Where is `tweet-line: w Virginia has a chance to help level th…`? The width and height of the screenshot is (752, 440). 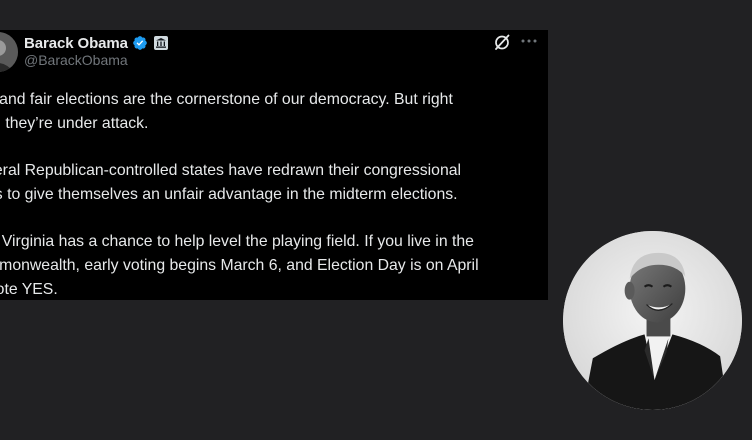 tweet-line: w Virginia has a chance to help level th… is located at coordinates (237, 241).